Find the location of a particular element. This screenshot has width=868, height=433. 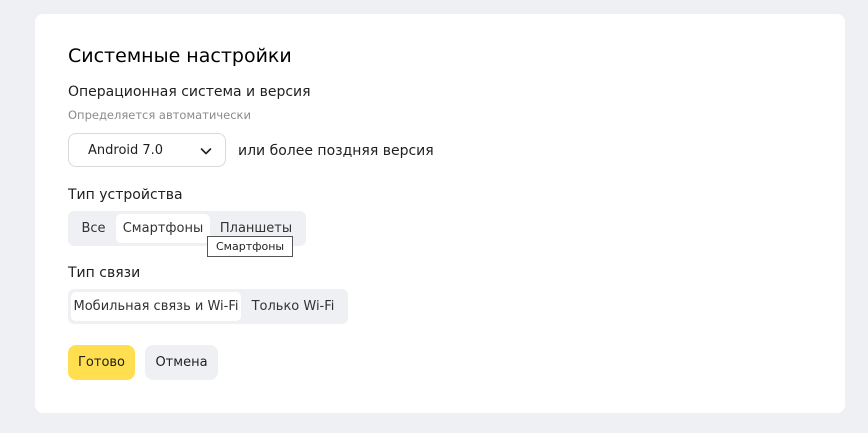

connection-type-switch: Мобильная связь и Wi-Fi Только Wi-Fi is located at coordinates (208, 306).